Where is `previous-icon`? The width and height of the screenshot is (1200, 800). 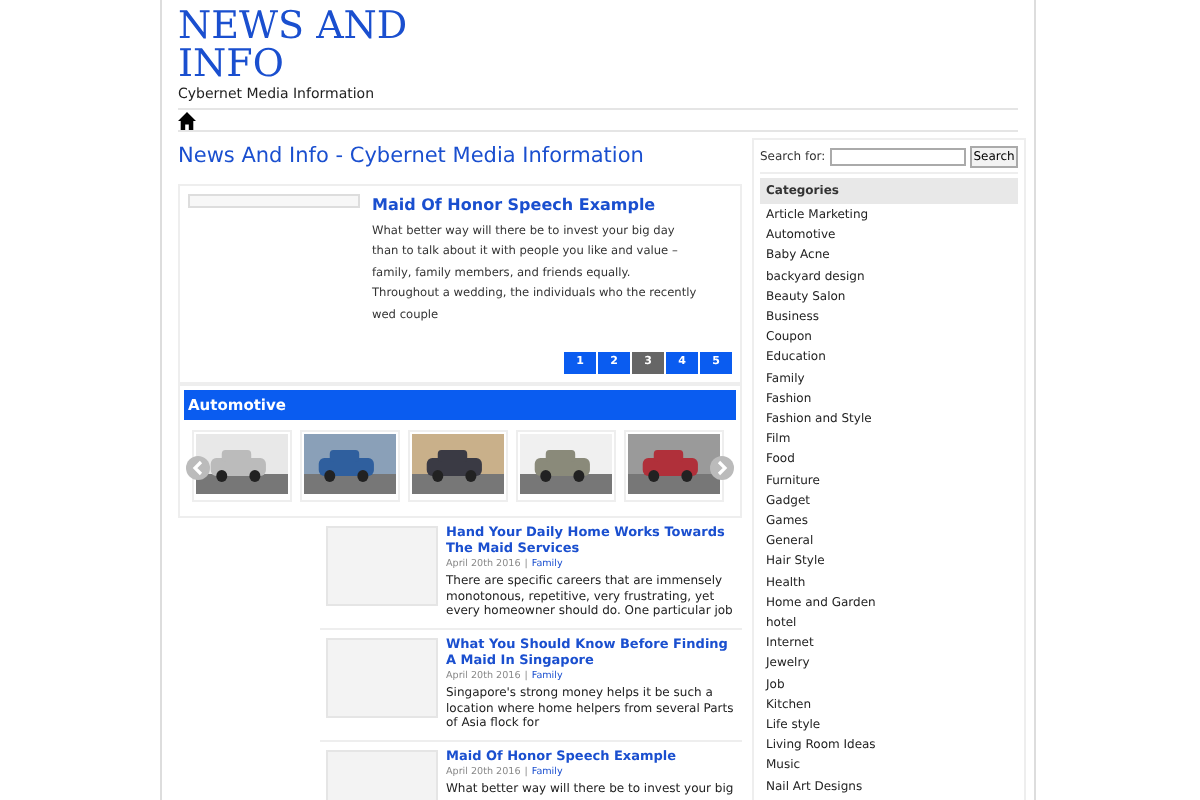
previous-icon is located at coordinates (198, 468).